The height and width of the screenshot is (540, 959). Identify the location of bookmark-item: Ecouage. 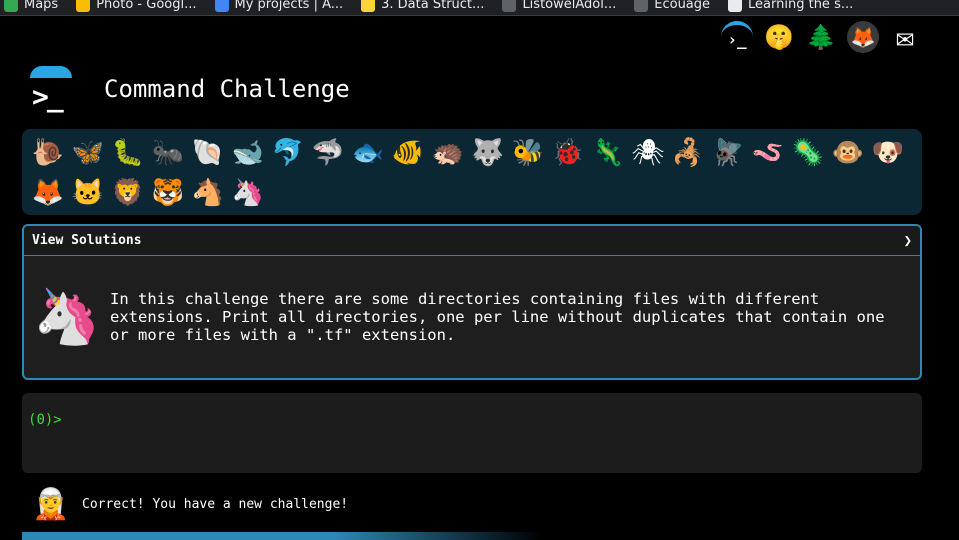
(672, 6).